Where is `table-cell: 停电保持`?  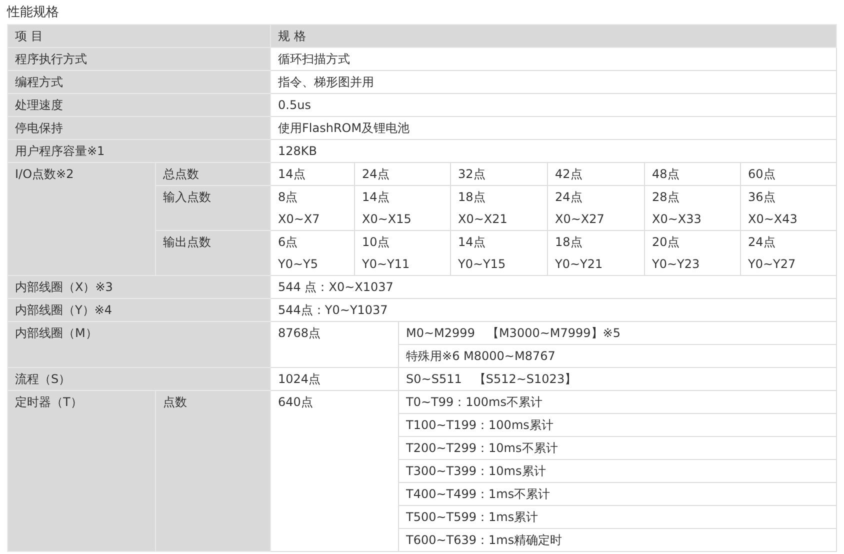 table-cell: 停电保持 is located at coordinates (139, 128).